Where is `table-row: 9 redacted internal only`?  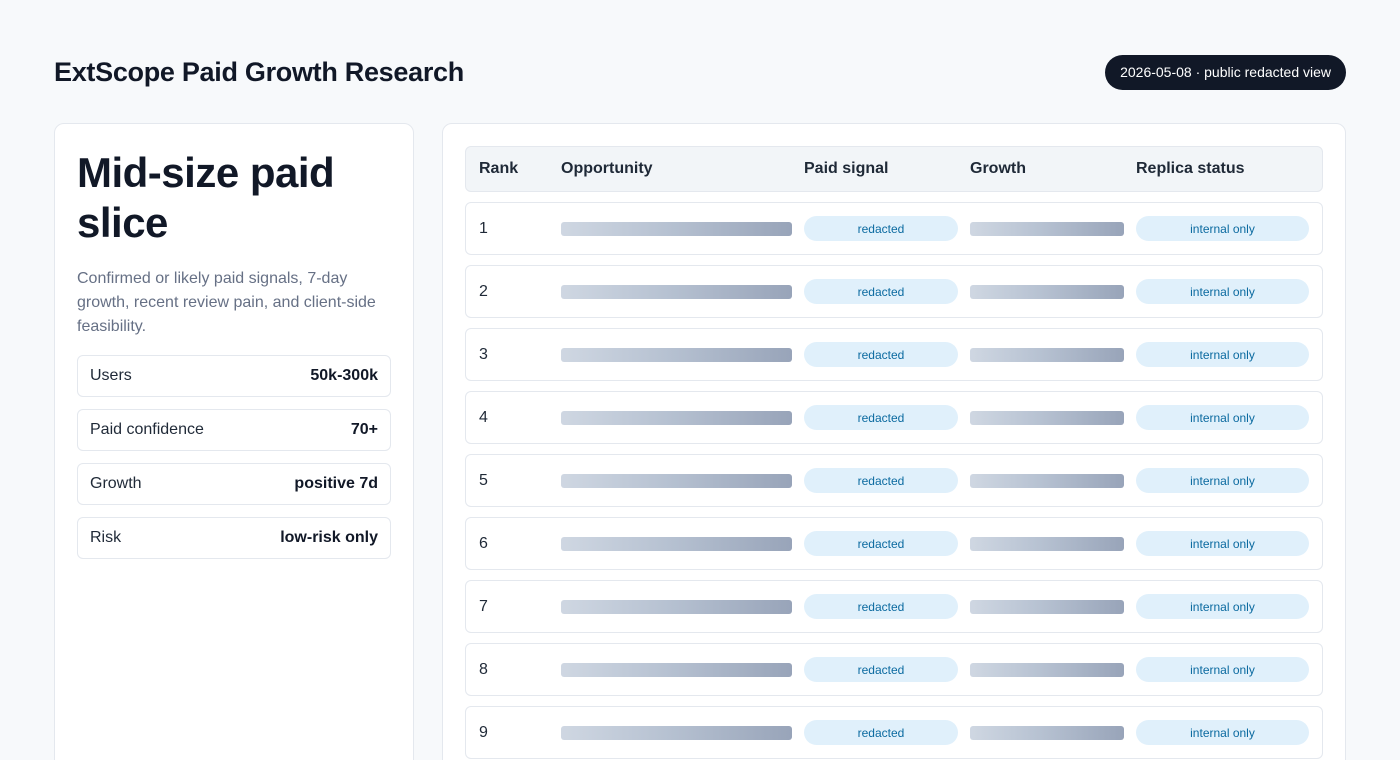
table-row: 9 redacted internal only is located at coordinates (894, 732).